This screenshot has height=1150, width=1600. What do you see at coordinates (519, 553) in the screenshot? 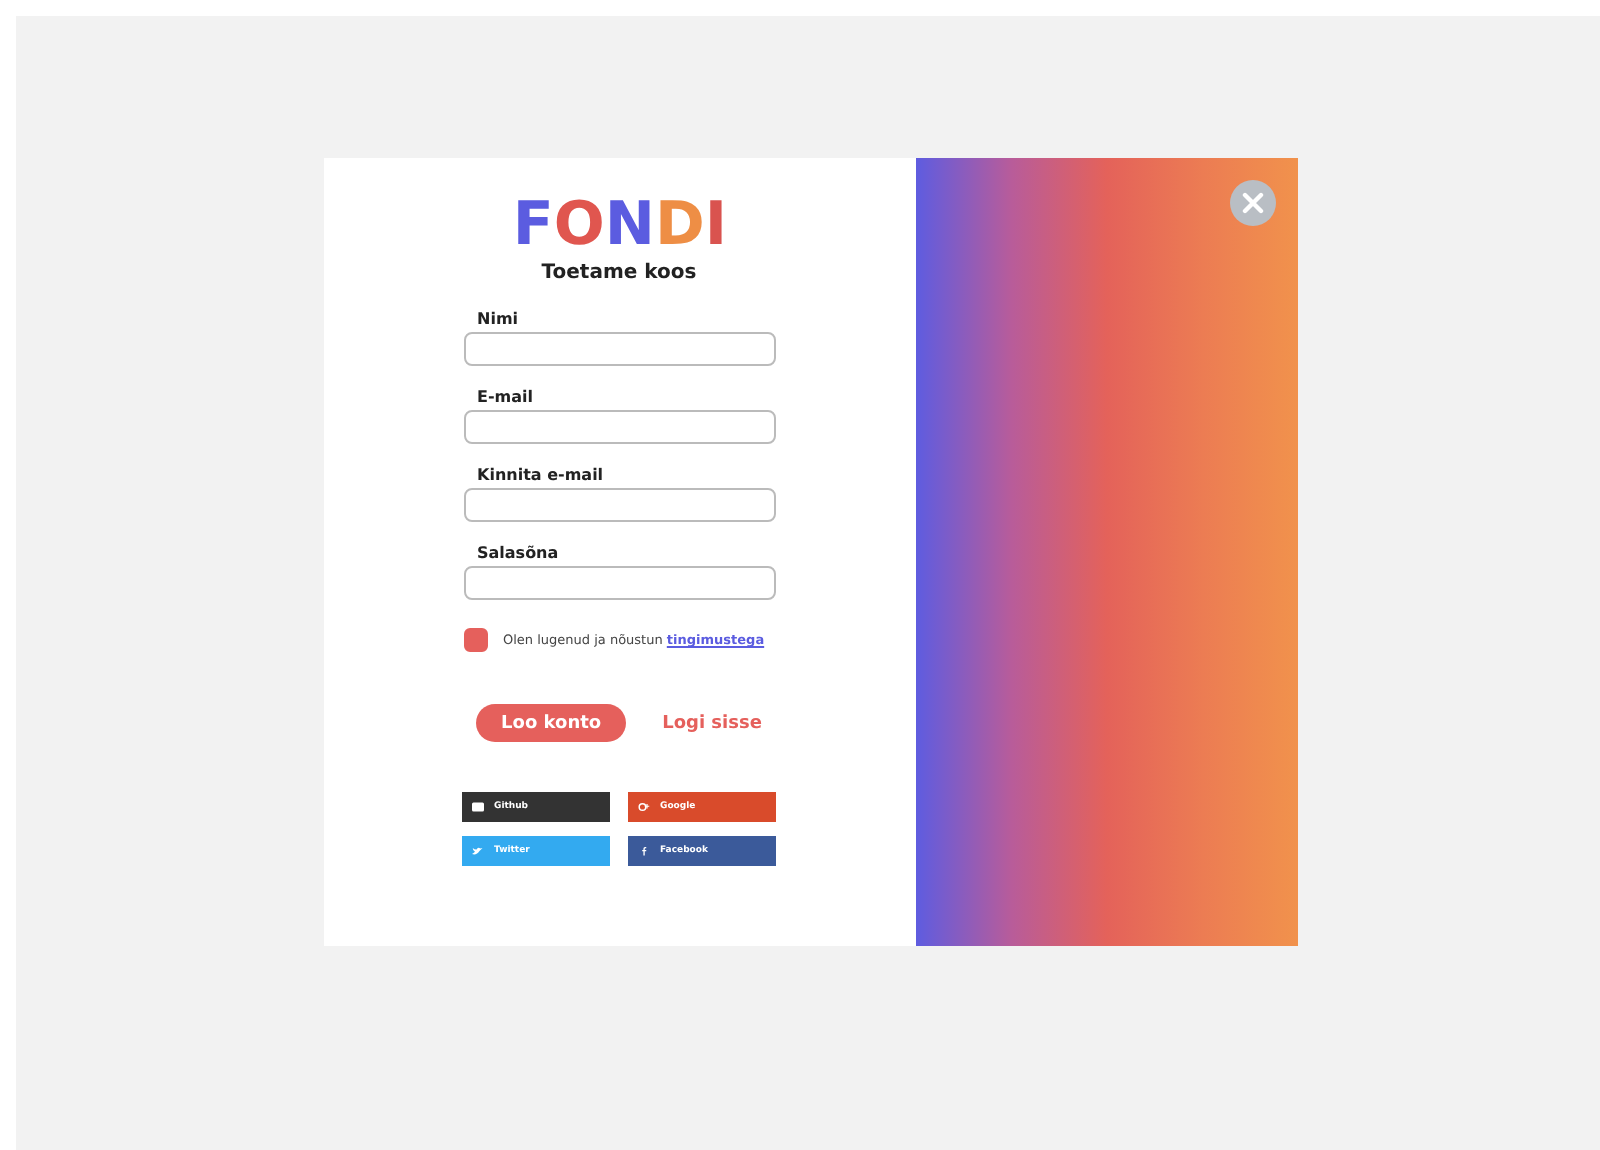
I see `field-label: Salasõna` at bounding box center [519, 553].